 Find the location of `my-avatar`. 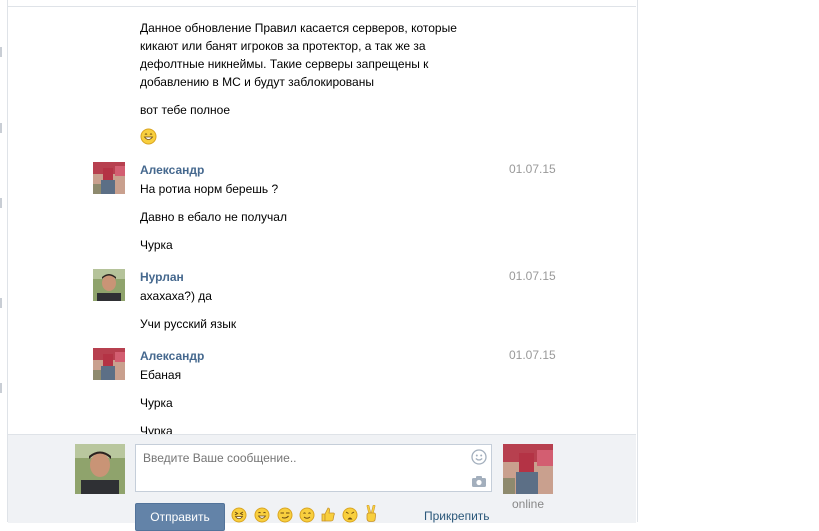

my-avatar is located at coordinates (100, 469).